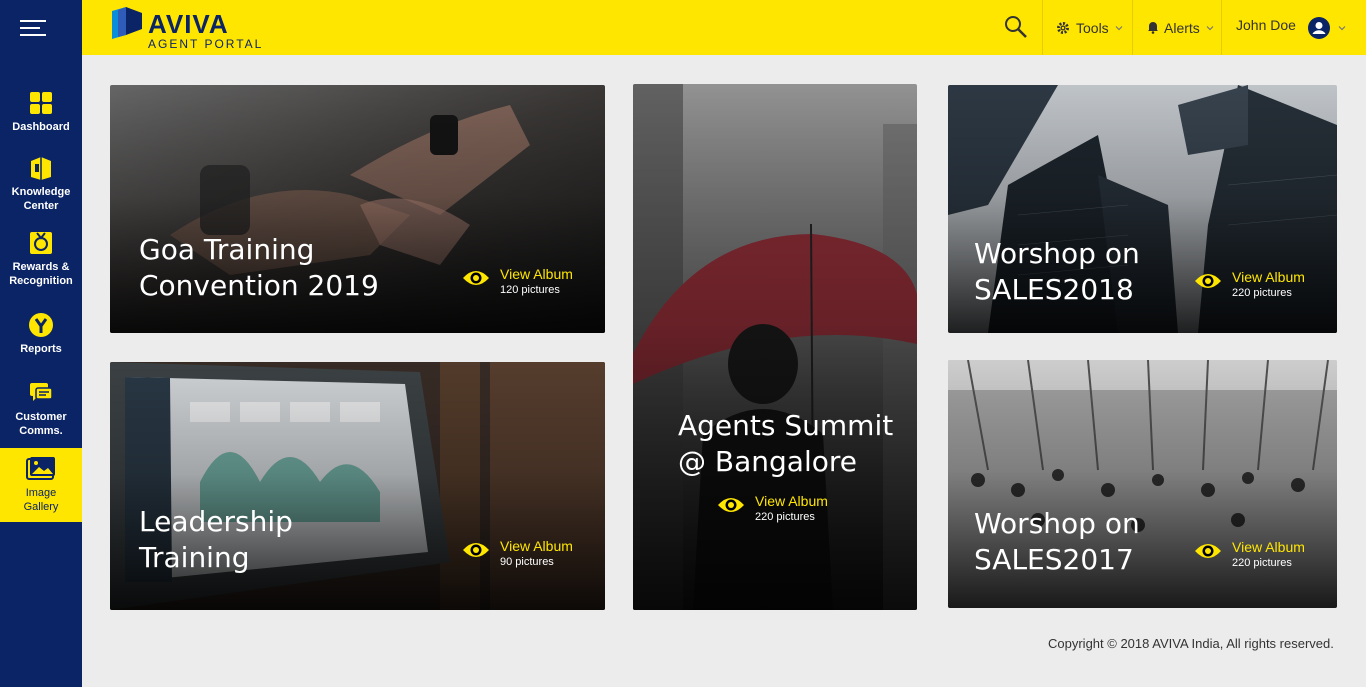  What do you see at coordinates (1057, 272) in the screenshot?
I see `album-title: Worshop on SALES2018` at bounding box center [1057, 272].